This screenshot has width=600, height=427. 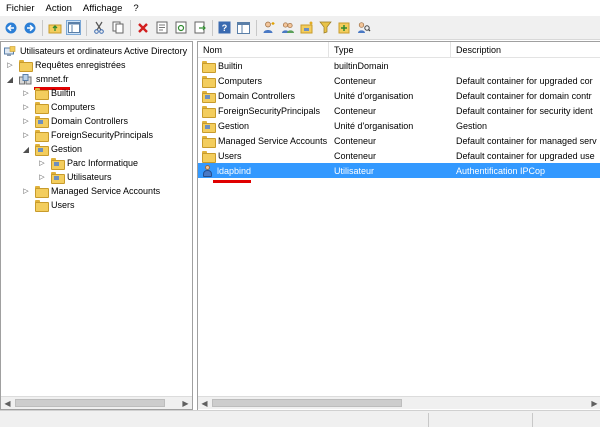 I want to click on new-ou-icon, so click(x=306, y=27).